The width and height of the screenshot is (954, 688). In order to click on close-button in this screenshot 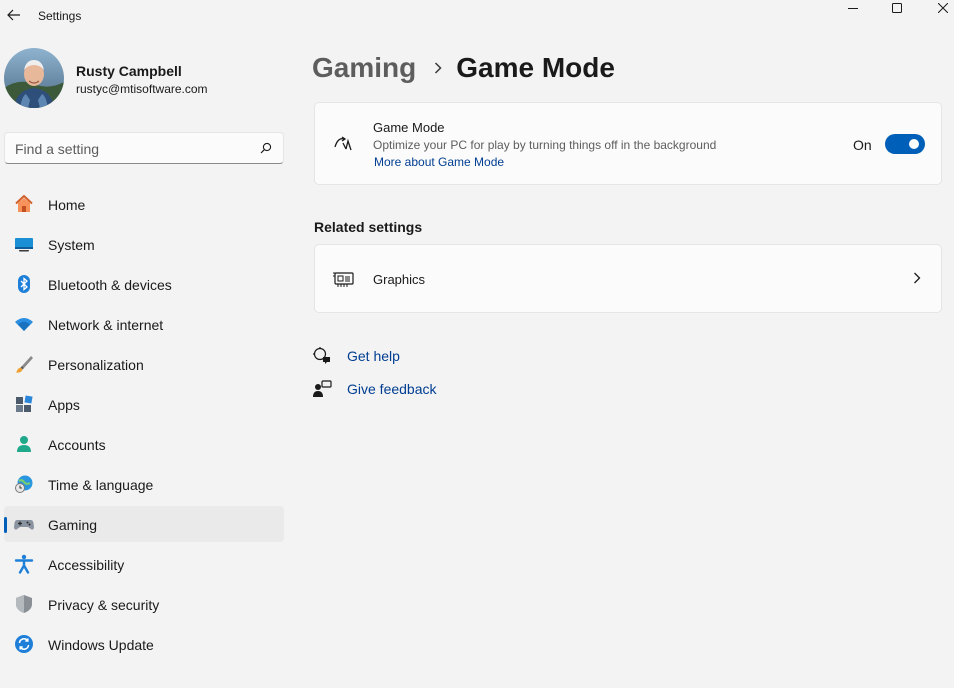, I will do `click(937, 8)`.